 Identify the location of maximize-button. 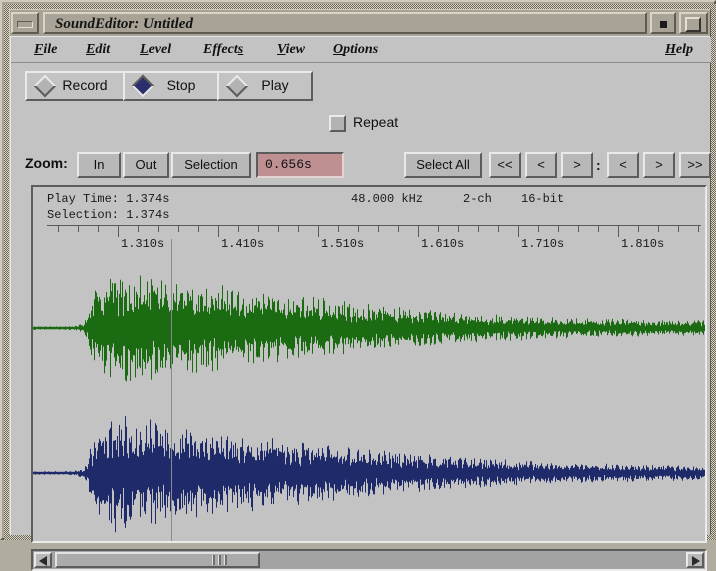
(693, 23).